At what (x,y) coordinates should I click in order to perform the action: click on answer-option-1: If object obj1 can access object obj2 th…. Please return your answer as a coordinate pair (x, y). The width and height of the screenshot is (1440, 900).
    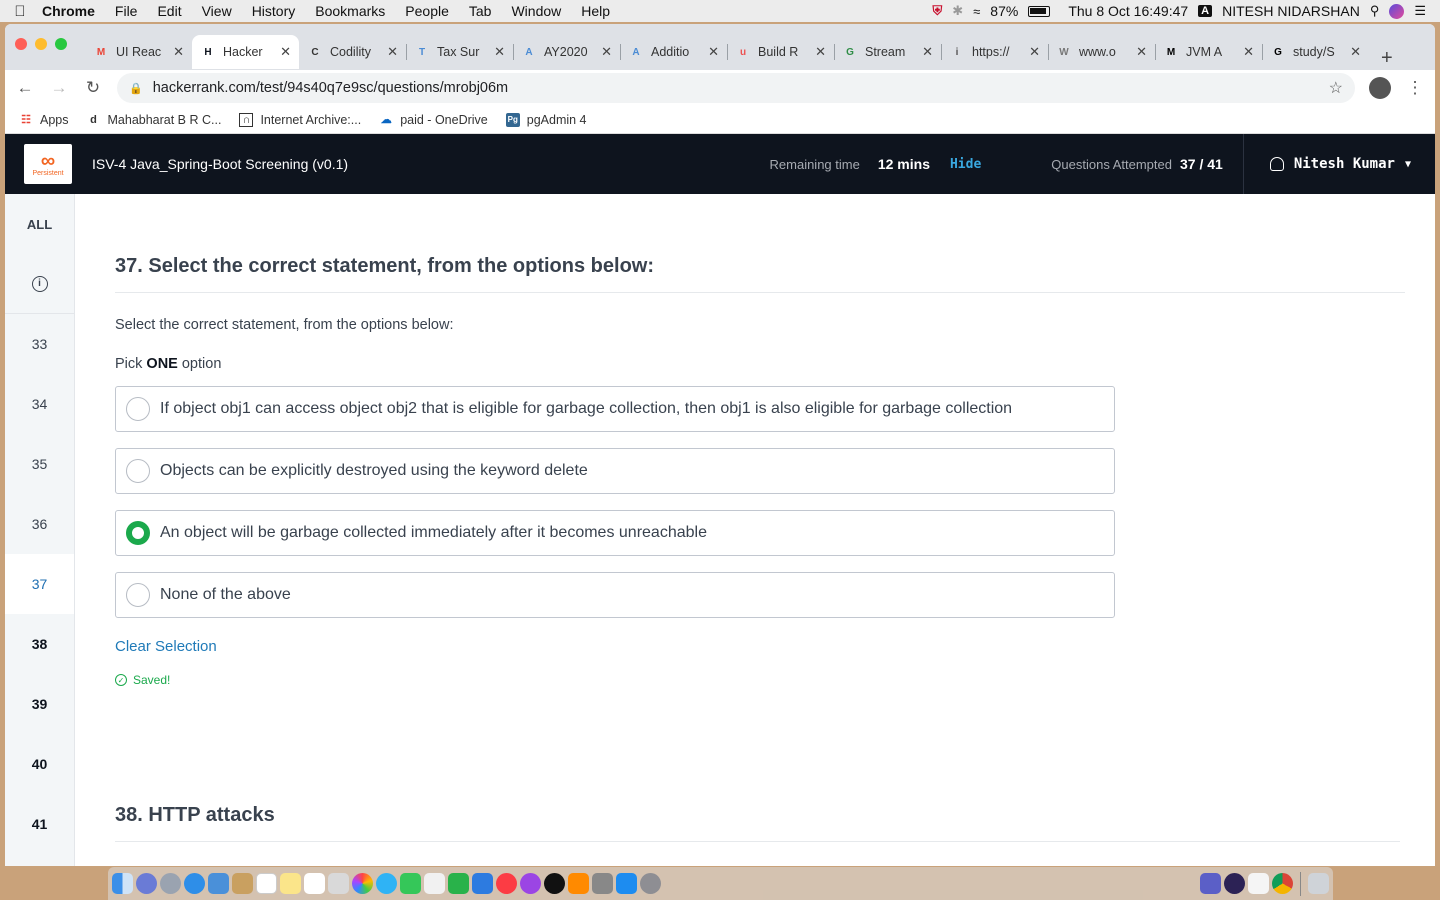
    Looking at the image, I should click on (615, 409).